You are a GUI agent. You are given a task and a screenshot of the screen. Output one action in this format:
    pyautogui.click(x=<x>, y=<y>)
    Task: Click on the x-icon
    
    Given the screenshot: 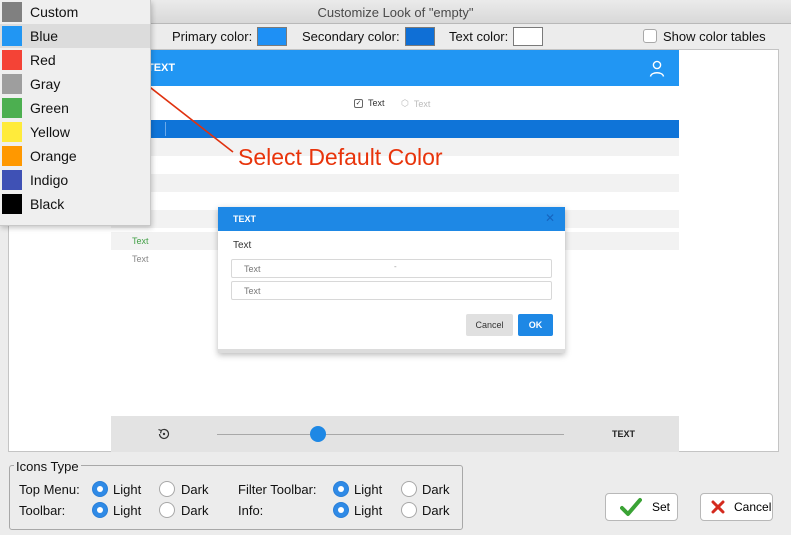 What is the action you would take?
    pyautogui.click(x=718, y=507)
    